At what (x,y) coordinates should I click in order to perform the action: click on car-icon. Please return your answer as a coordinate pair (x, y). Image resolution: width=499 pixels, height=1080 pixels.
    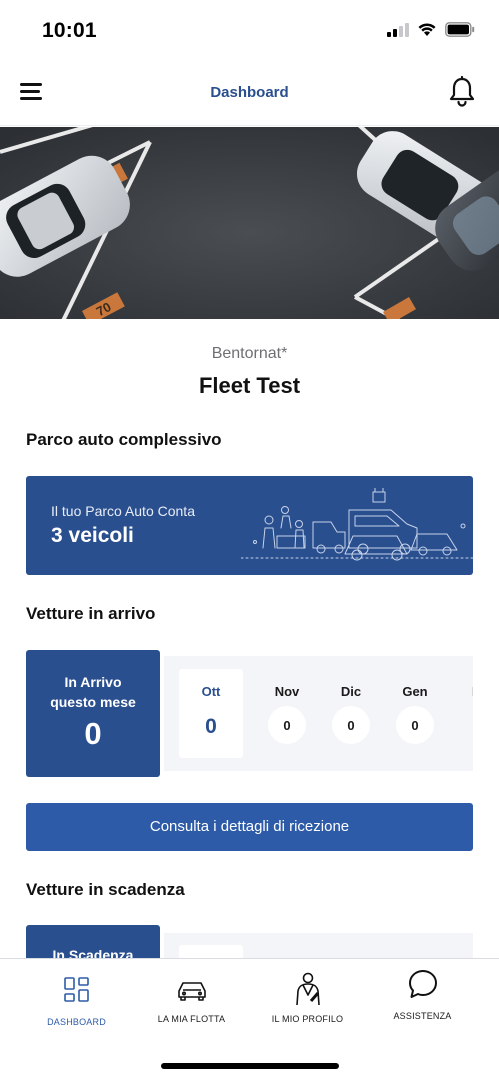
    Looking at the image, I should click on (191, 991).